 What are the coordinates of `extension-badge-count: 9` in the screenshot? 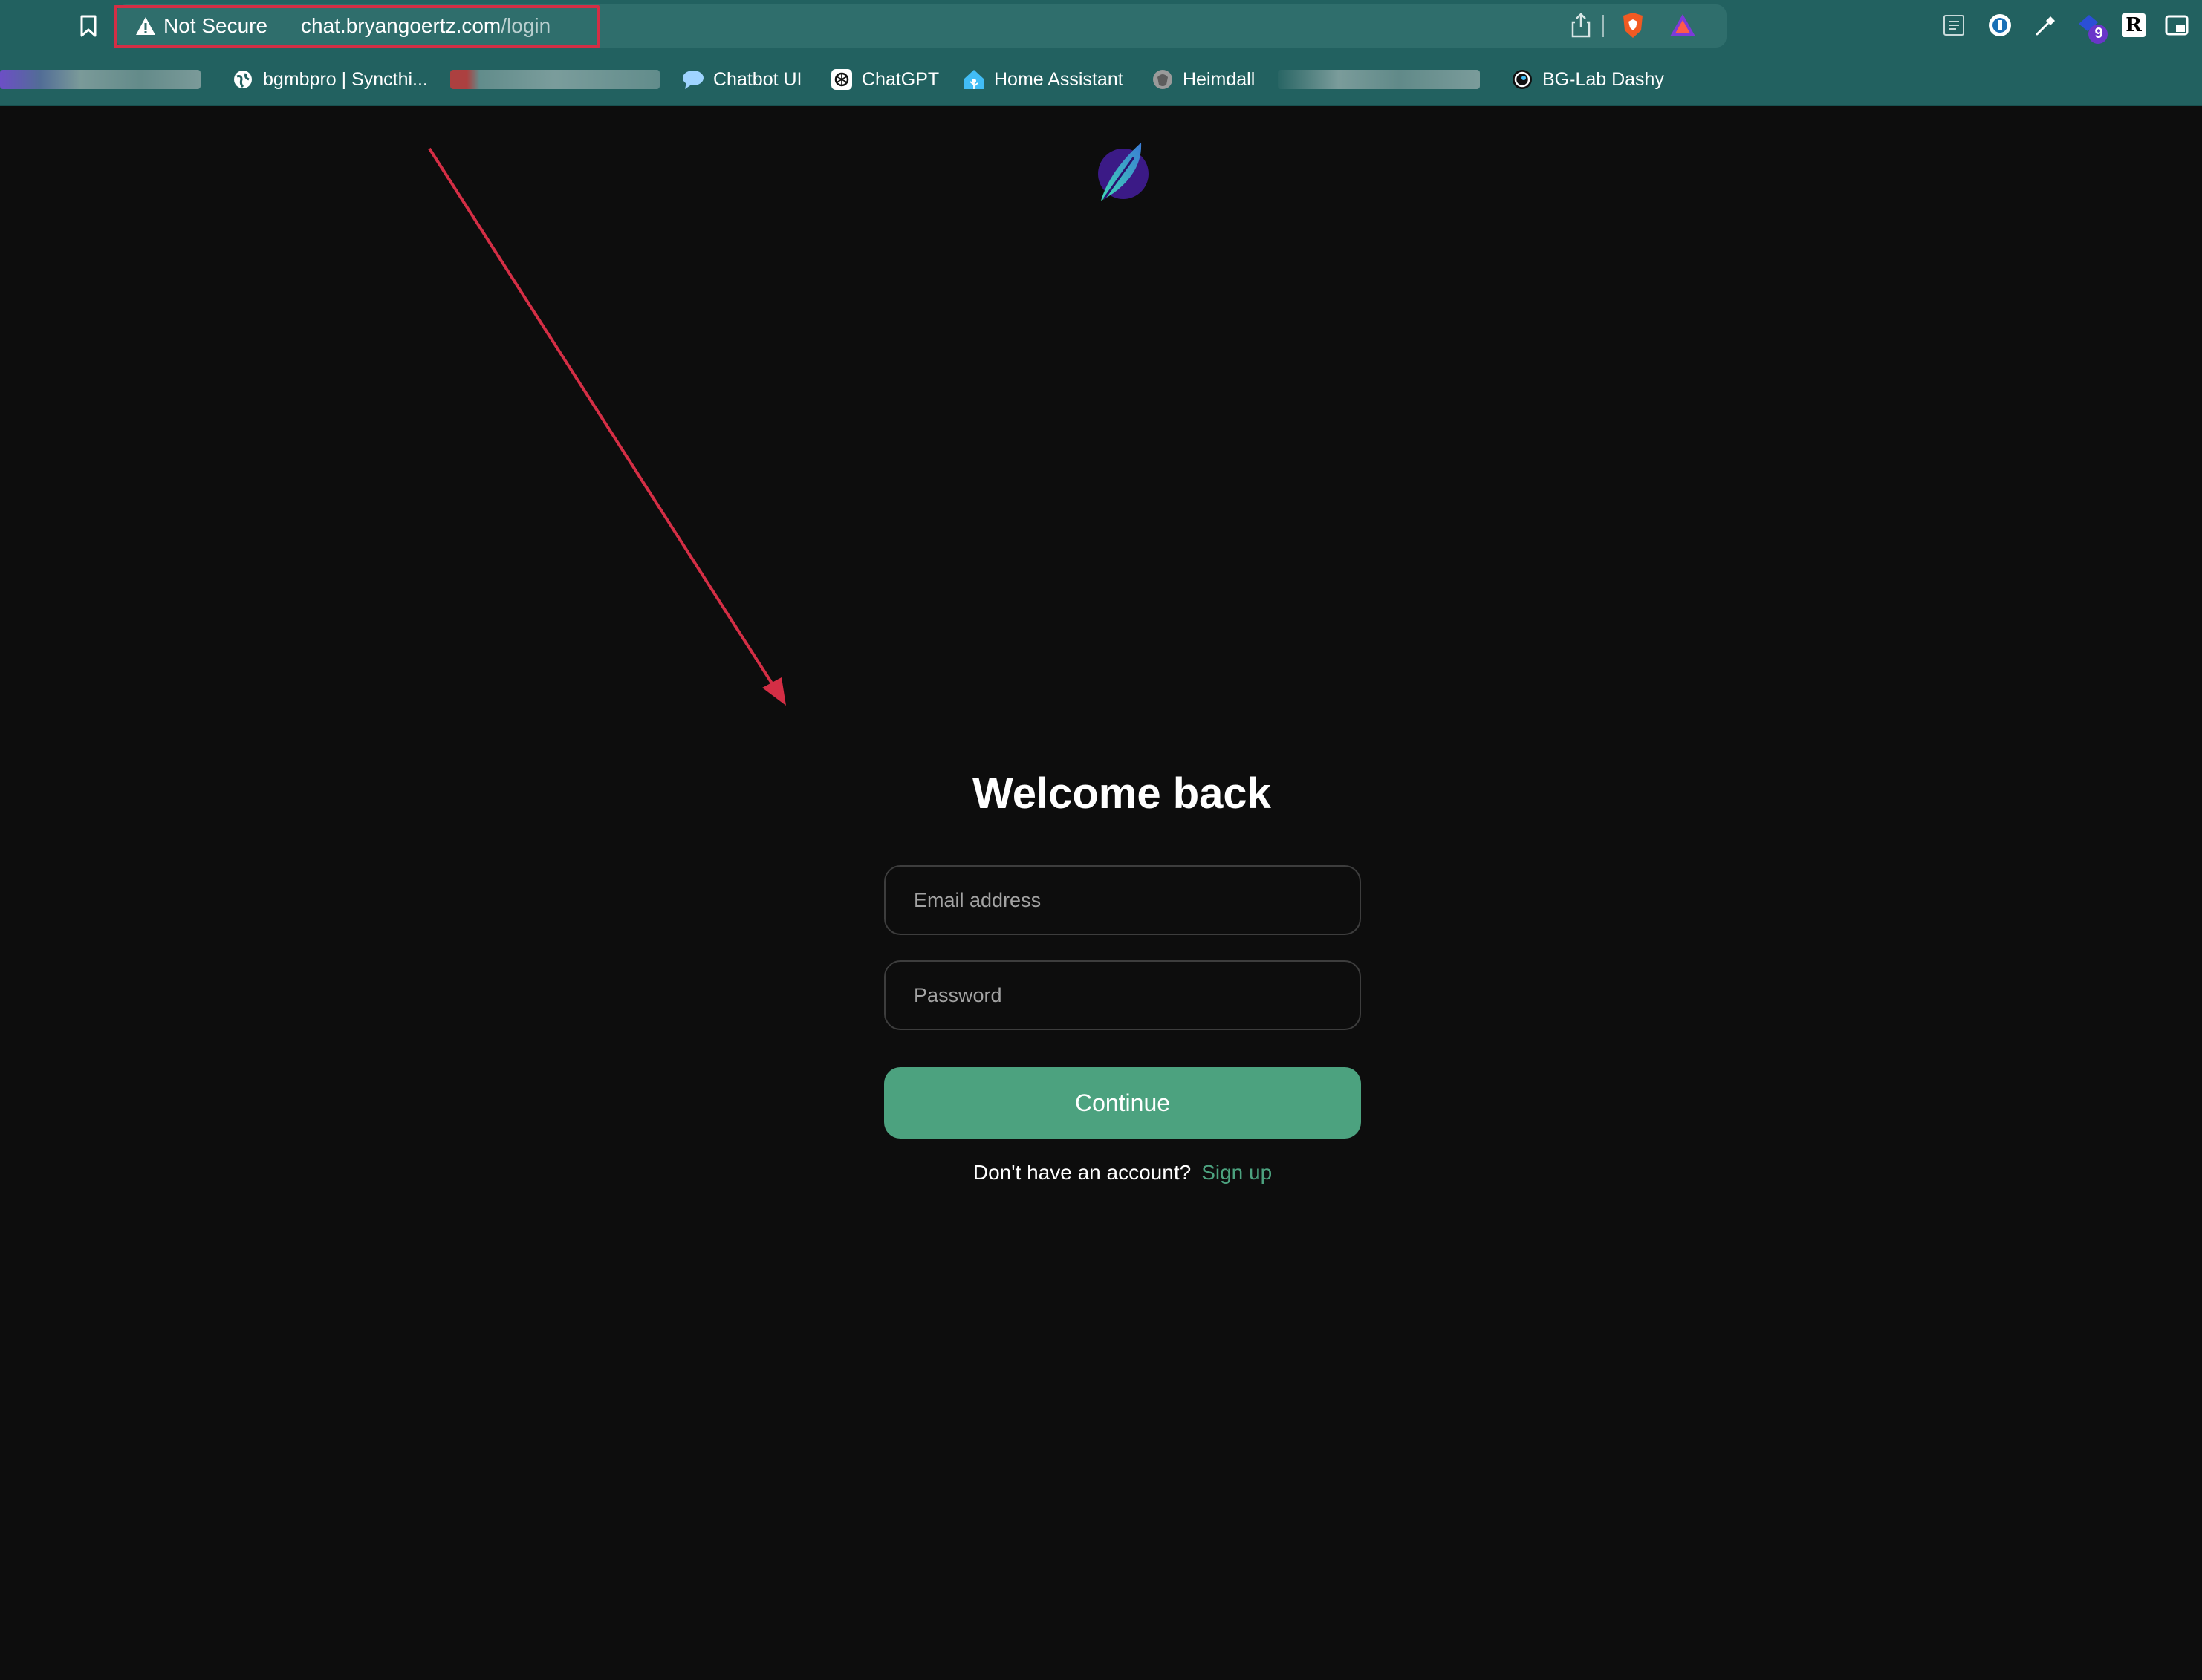 It's located at (2098, 33).